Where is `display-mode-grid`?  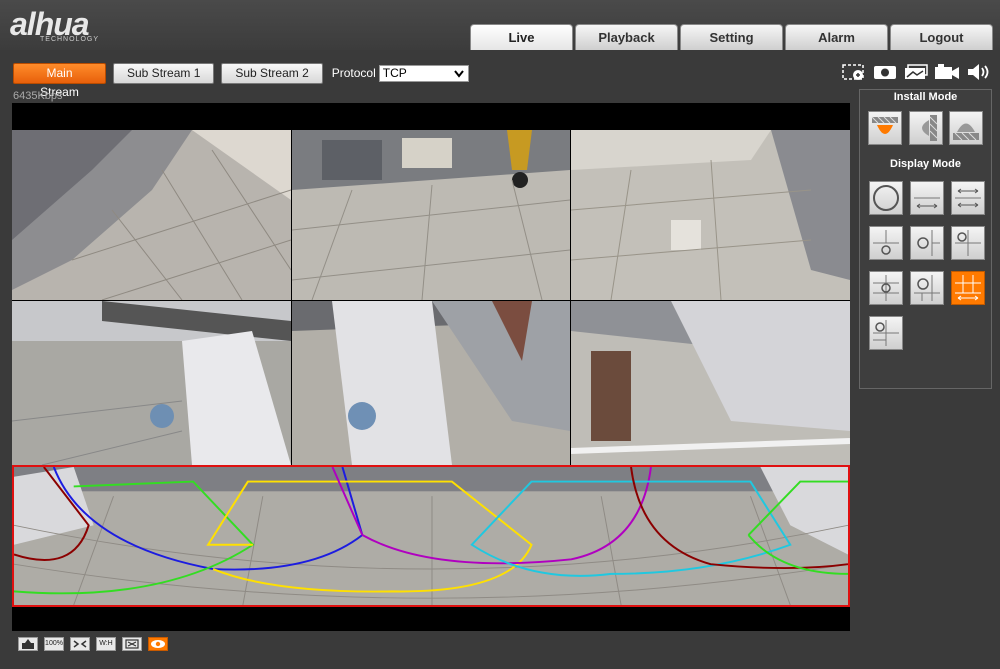 display-mode-grid is located at coordinates (925, 265).